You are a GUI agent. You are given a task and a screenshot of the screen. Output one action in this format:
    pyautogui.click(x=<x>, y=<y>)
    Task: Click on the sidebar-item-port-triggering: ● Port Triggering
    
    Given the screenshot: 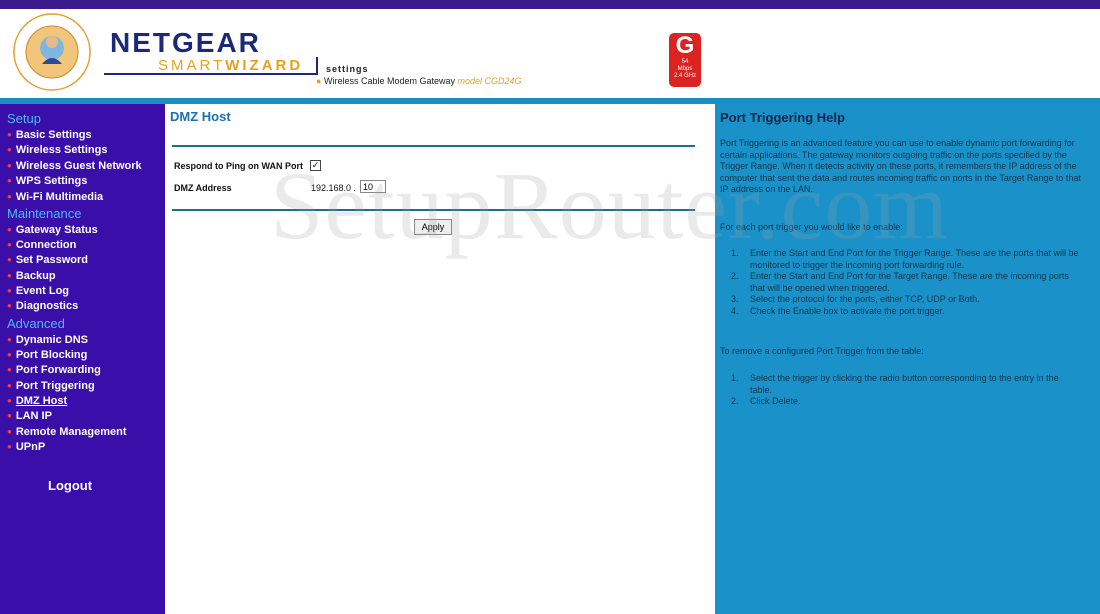 What is the action you would take?
    pyautogui.click(x=51, y=386)
    